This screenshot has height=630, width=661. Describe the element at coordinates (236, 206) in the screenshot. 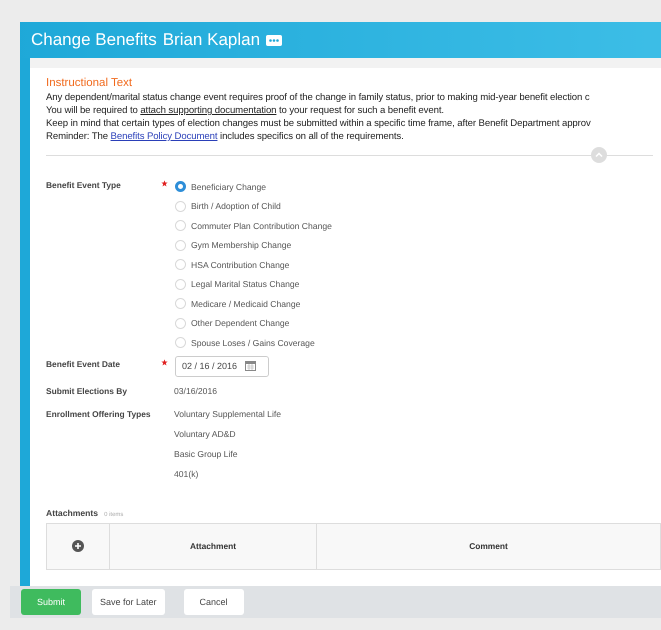

I see `radio-label: Birth / Adoption of Child` at that location.